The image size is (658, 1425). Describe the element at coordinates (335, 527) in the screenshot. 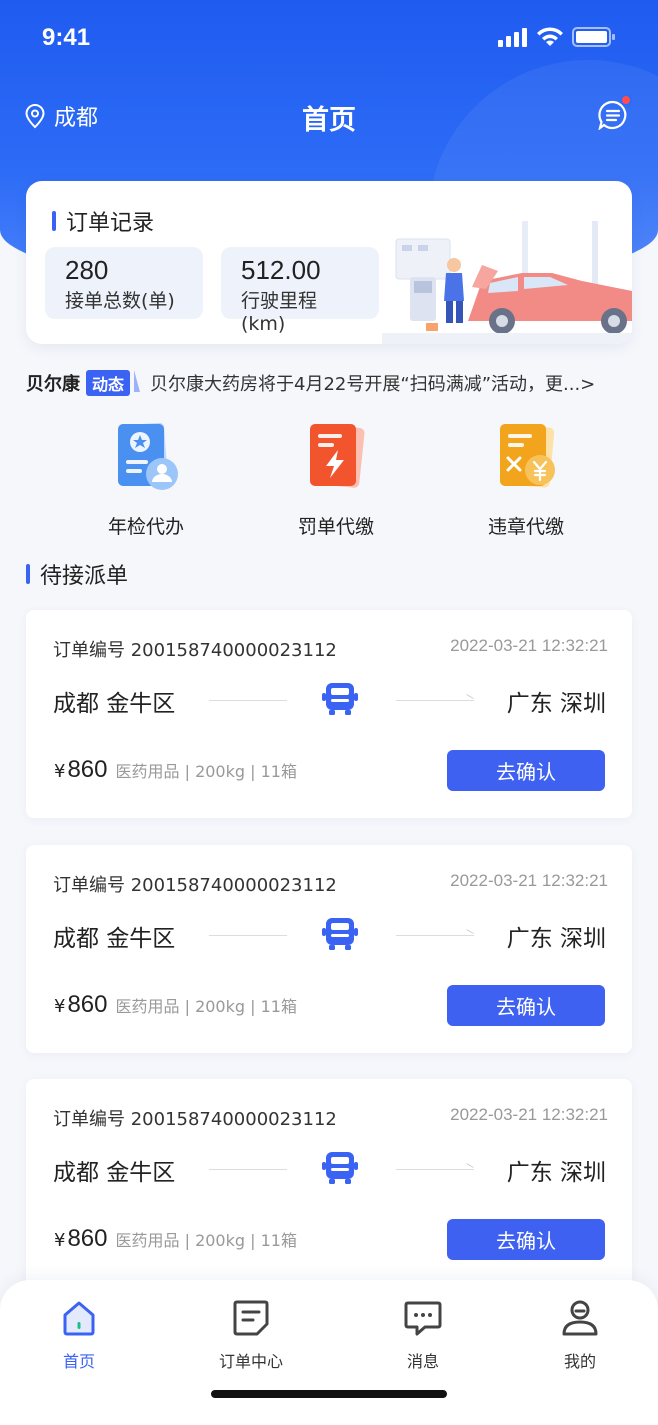

I see `service-label: 罚单代缴` at that location.